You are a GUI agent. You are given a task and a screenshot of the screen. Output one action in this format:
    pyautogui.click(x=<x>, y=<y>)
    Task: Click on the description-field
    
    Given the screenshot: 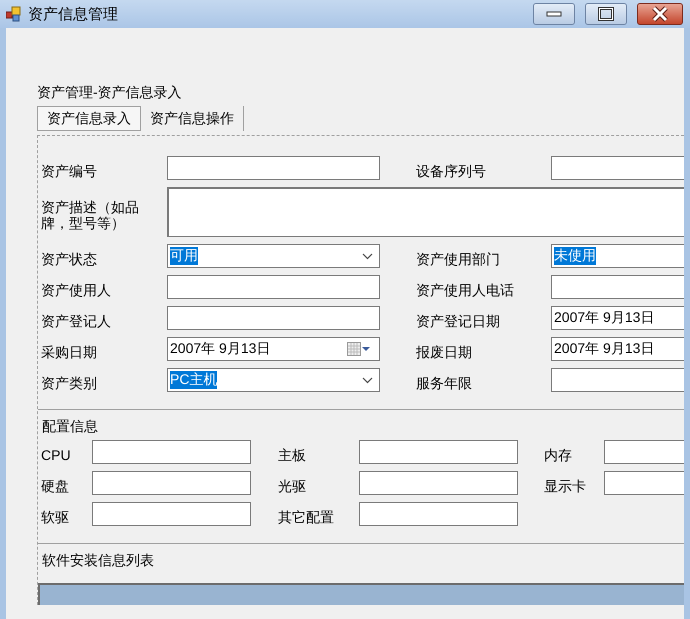 What is the action you would take?
    pyautogui.click(x=425, y=212)
    